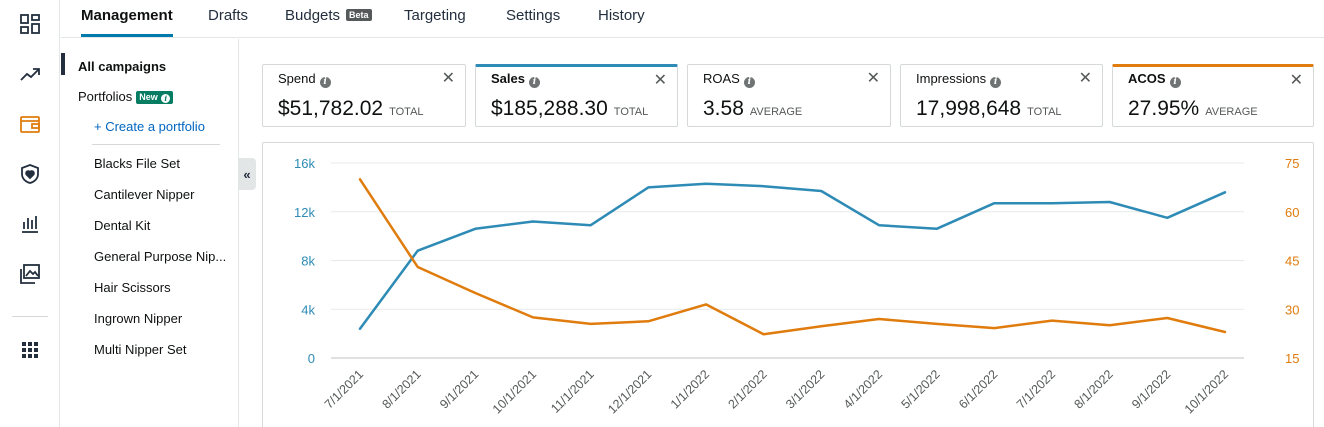  Describe the element at coordinates (576, 95) in the screenshot. I see `metric-card-sales: Sales i ✕ $185,288.30 TOTAL` at that location.